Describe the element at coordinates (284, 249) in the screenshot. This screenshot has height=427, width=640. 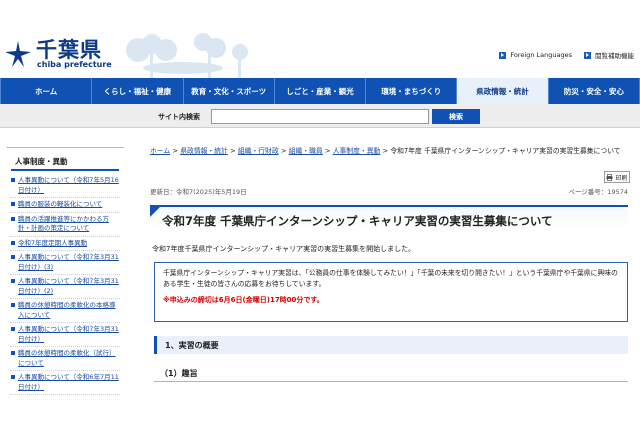
I see `lead-text: 令和7年度千葉県庁インターンシップ・キャリア実習の実習生募集を開始しました。` at that location.